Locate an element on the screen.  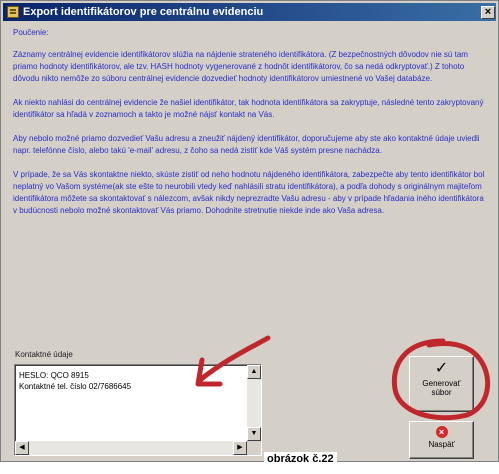
scroll-up-button: ▲ is located at coordinates (254, 372).